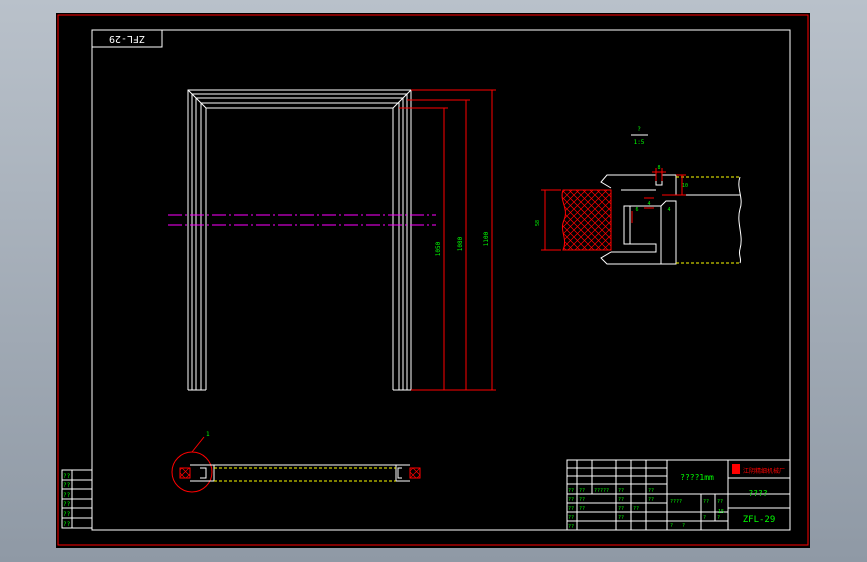 The height and width of the screenshot is (562, 867). What do you see at coordinates (296, 462) in the screenshot?
I see `plan-view: 1` at bounding box center [296, 462].